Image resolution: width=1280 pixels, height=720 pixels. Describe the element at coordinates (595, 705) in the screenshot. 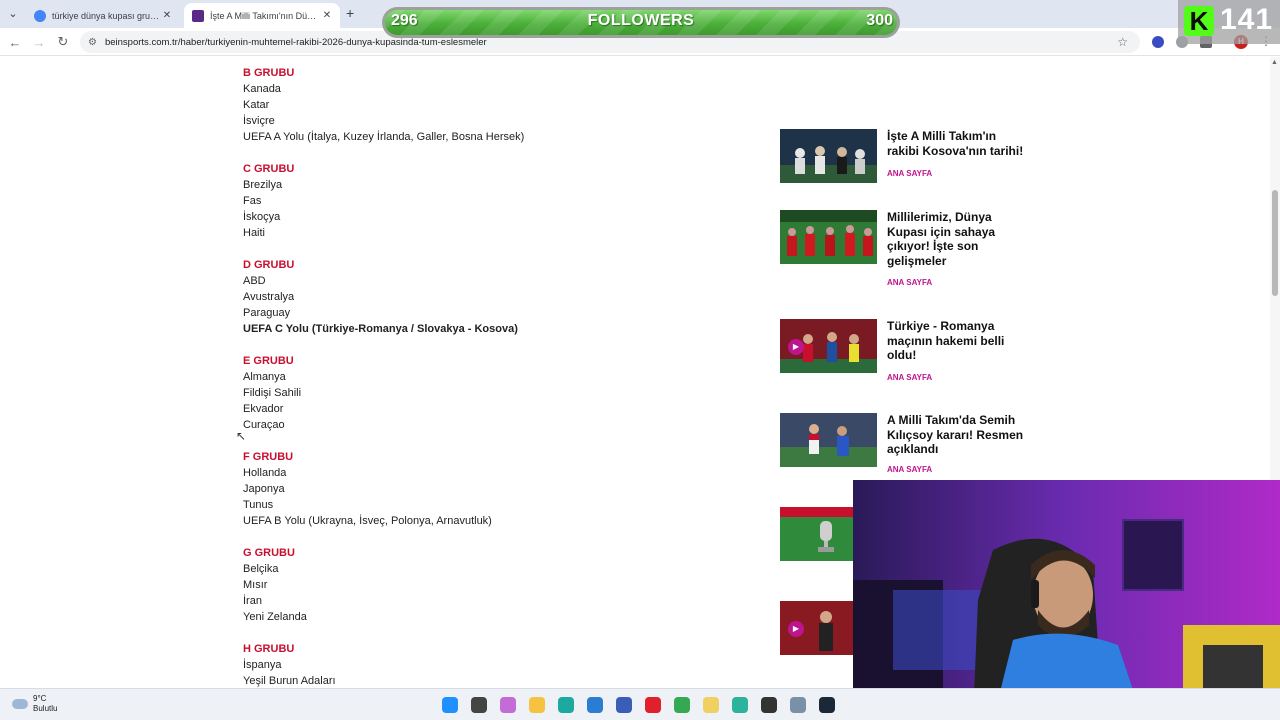

I see `store-icon` at that location.